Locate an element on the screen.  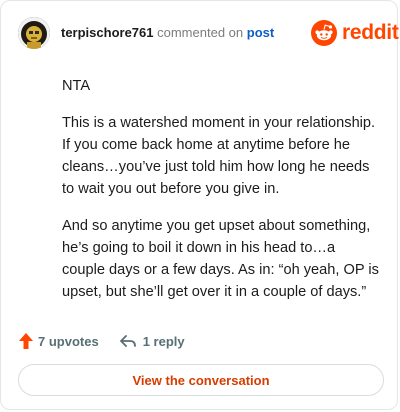
reddit-logo: reddit is located at coordinates (355, 33).